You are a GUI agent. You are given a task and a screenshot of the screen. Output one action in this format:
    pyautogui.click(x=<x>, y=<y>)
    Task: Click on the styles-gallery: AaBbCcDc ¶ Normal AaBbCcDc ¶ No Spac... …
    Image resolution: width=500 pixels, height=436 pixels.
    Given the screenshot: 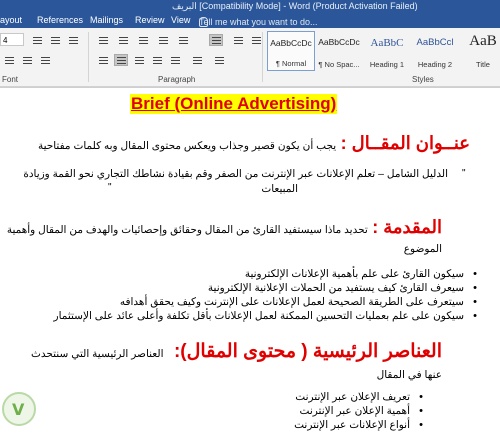 What is the action you would take?
    pyautogui.click(x=382, y=52)
    